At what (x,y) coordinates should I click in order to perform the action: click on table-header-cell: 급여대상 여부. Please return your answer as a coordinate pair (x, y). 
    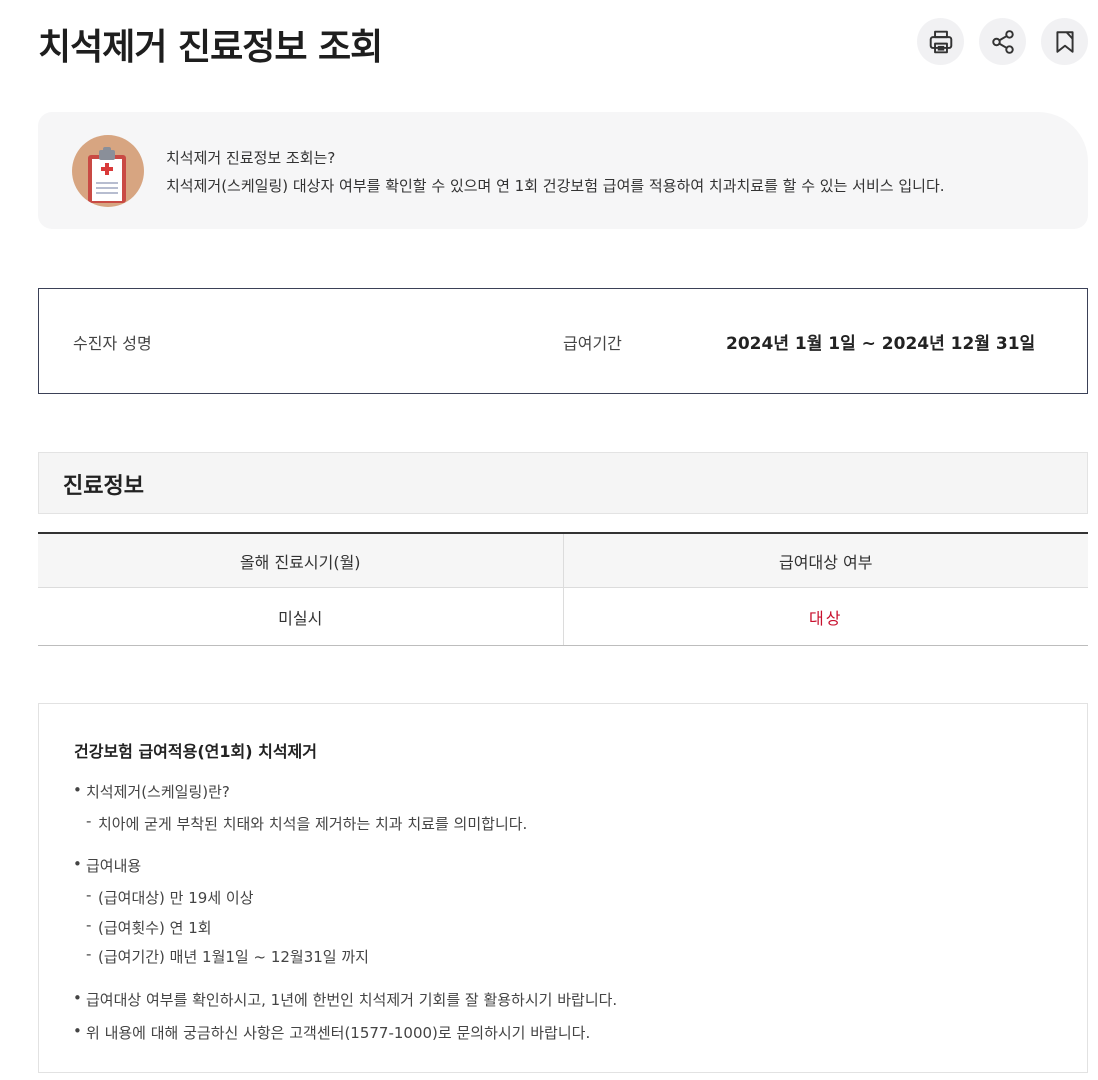
    Looking at the image, I should click on (825, 560).